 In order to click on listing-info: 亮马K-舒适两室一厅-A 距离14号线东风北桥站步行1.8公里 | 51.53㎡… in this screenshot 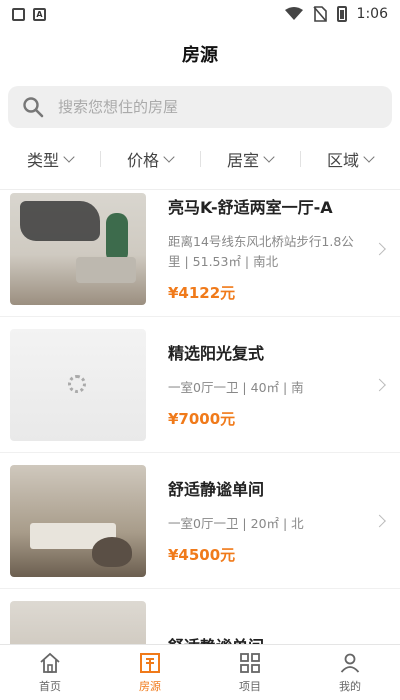, I will do `click(268, 249)`.